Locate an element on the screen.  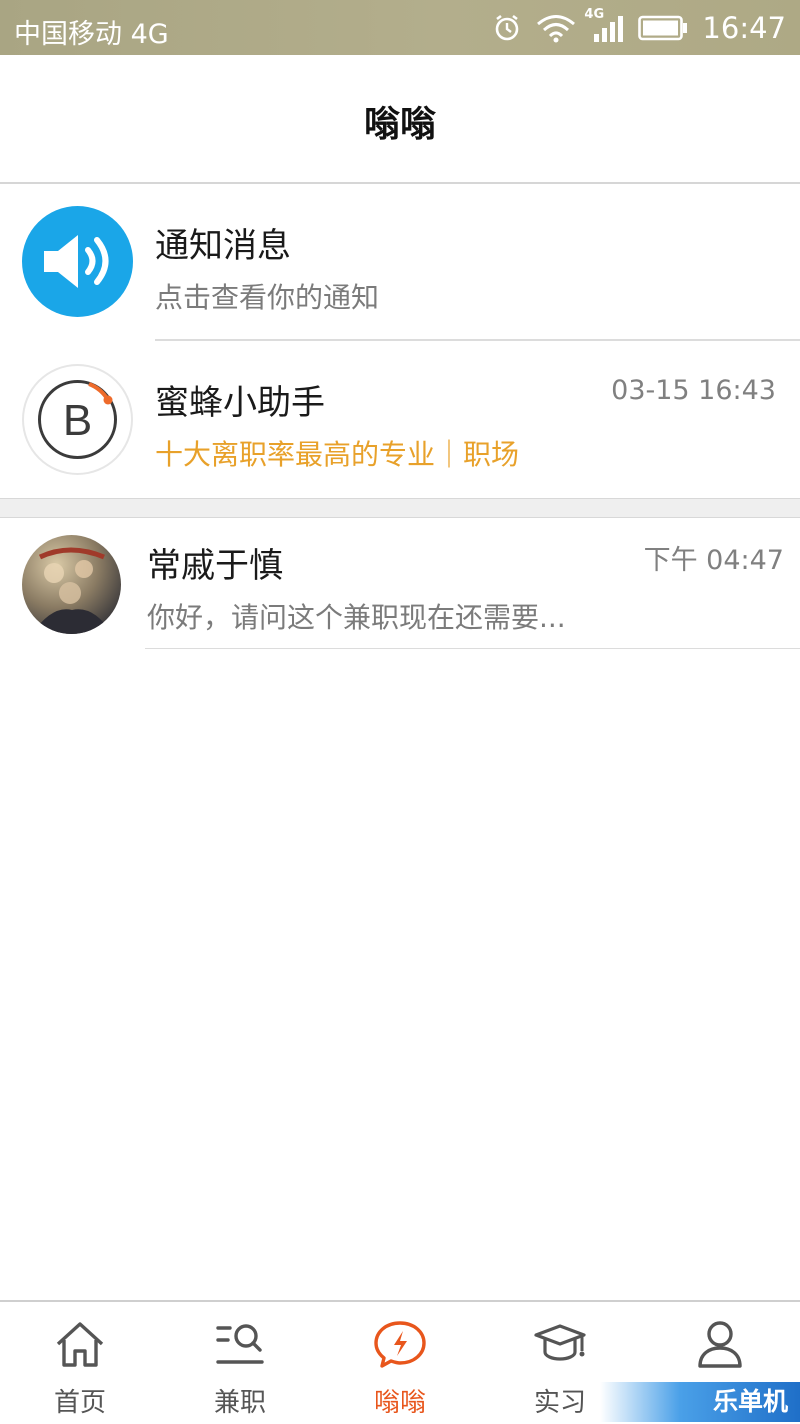
page-title: 嗡嗡 is located at coordinates (399, 124).